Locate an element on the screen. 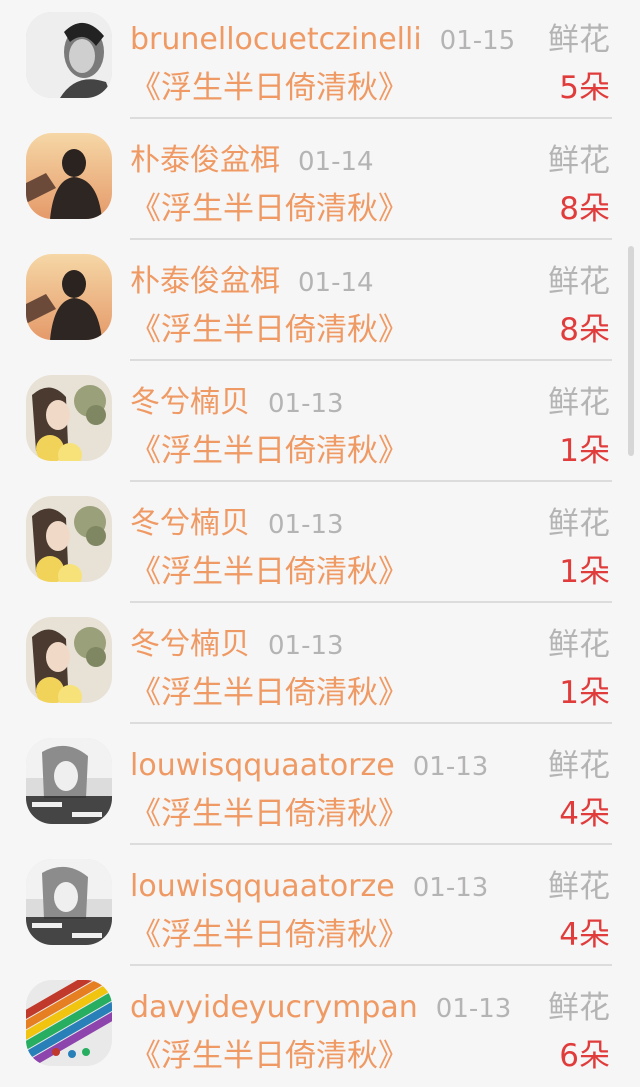 The height and width of the screenshot is (1087, 640). user-name-text: davyideyucrympan is located at coordinates (274, 1007).